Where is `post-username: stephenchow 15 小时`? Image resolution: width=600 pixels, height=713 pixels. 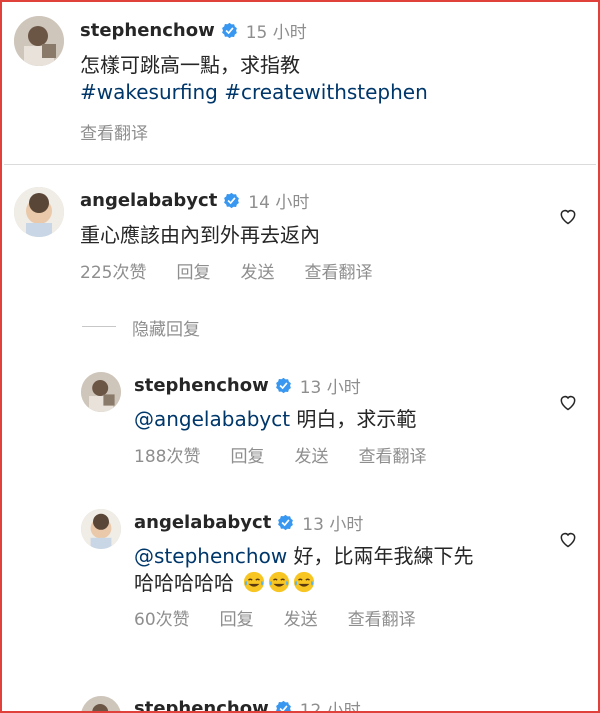 post-username: stephenchow 15 小时 is located at coordinates (193, 30).